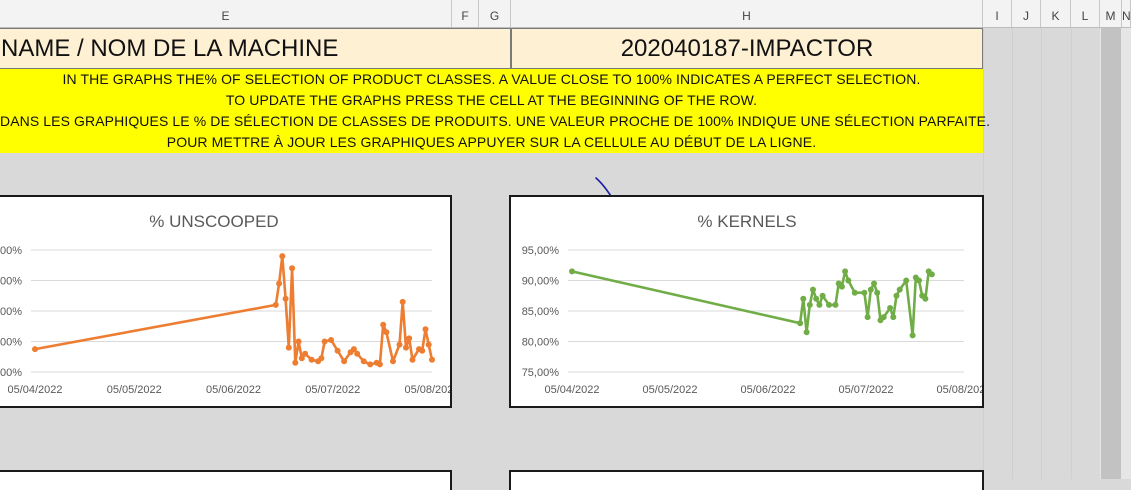  What do you see at coordinates (1126, 13) in the screenshot?
I see `column-header-n: N` at bounding box center [1126, 13].